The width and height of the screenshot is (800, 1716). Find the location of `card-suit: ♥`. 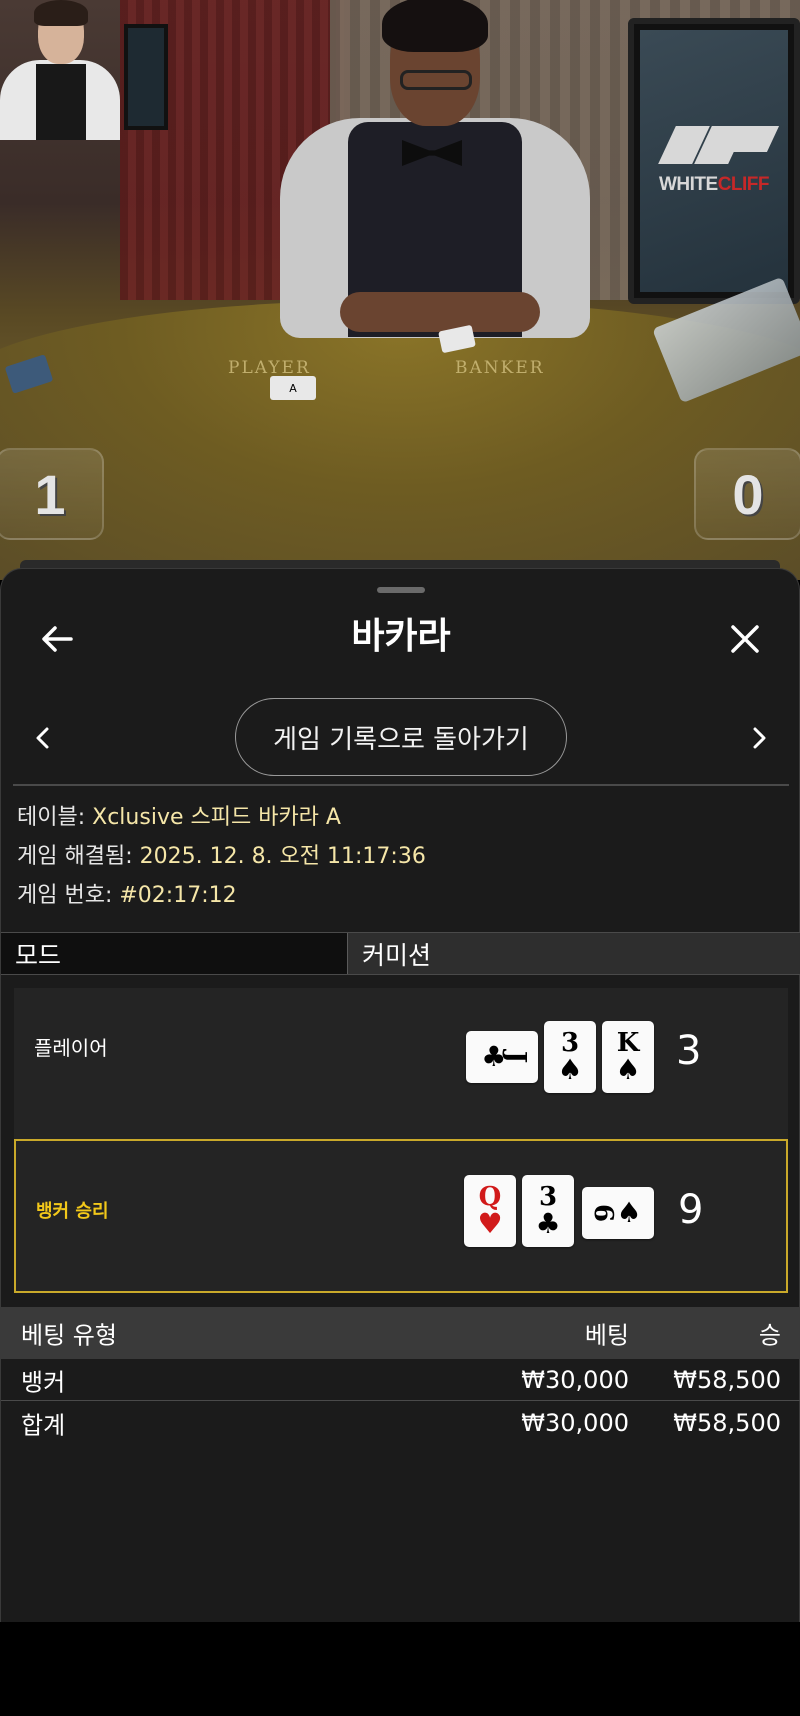

card-suit: ♥ is located at coordinates (490, 1223).